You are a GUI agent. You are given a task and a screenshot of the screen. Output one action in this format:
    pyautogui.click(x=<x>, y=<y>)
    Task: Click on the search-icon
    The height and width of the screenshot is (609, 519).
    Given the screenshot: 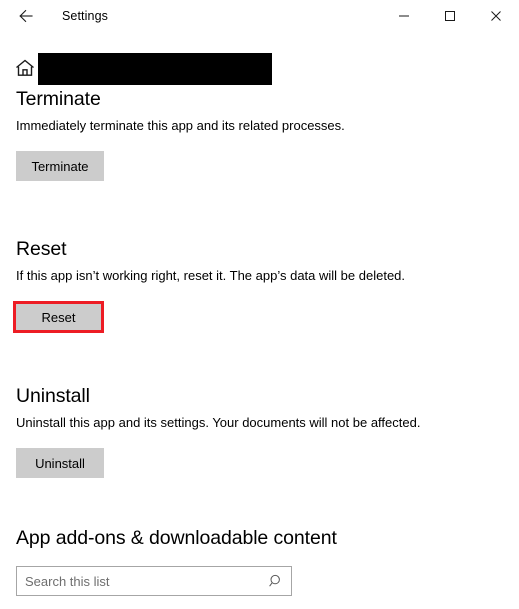 What is the action you would take?
    pyautogui.click(x=276, y=581)
    